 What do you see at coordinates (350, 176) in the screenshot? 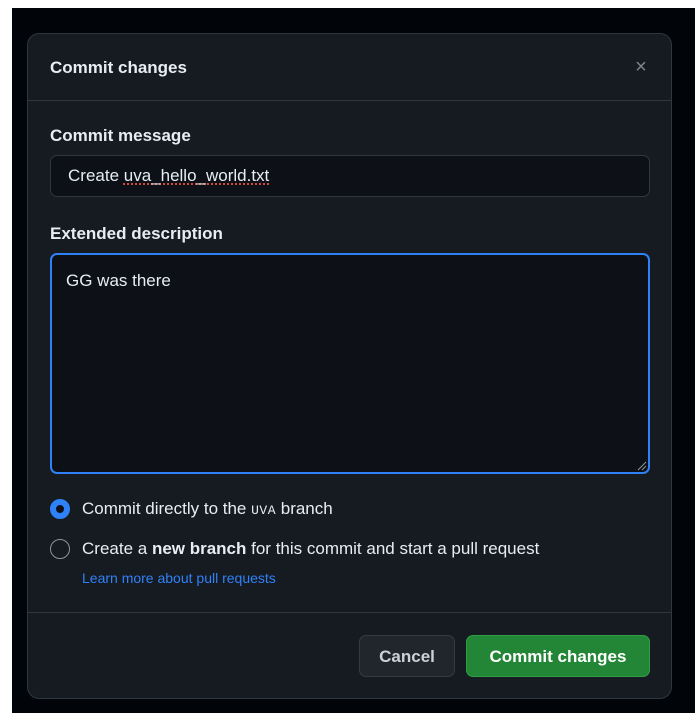
I see `commit-message-input: Create uva_hello_world.txt` at bounding box center [350, 176].